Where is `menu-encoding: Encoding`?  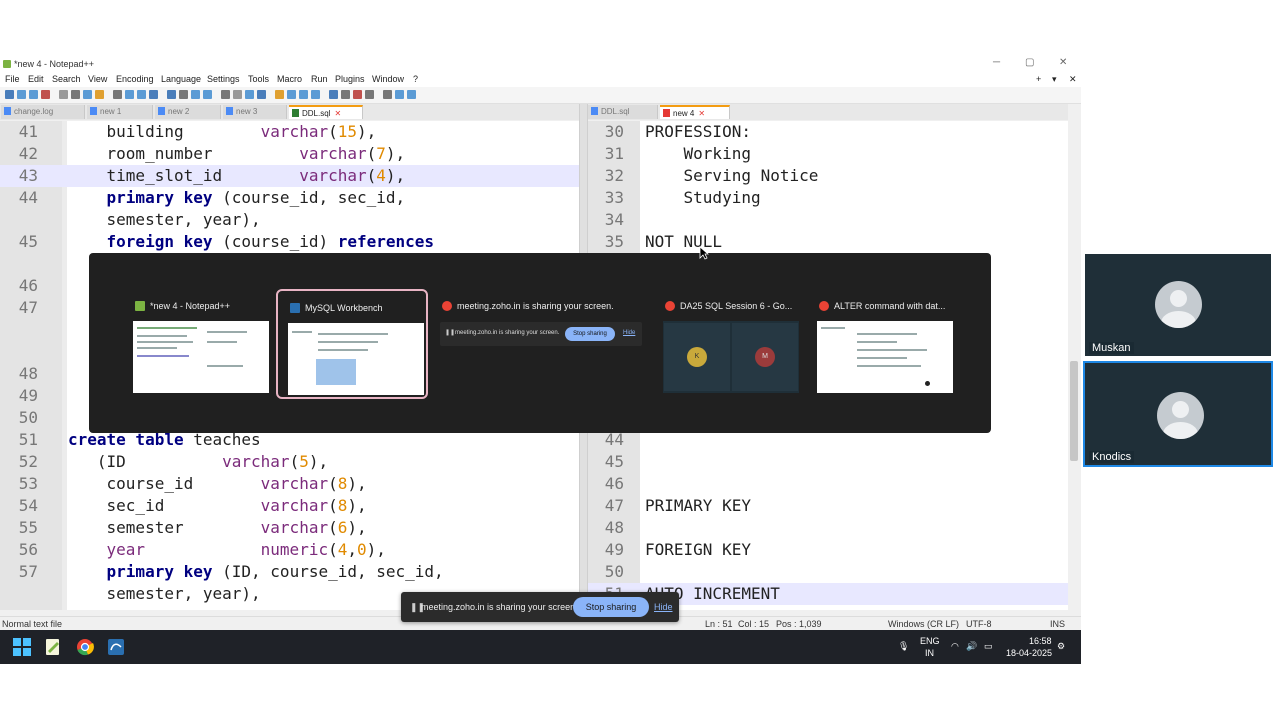 menu-encoding: Encoding is located at coordinates (135, 79).